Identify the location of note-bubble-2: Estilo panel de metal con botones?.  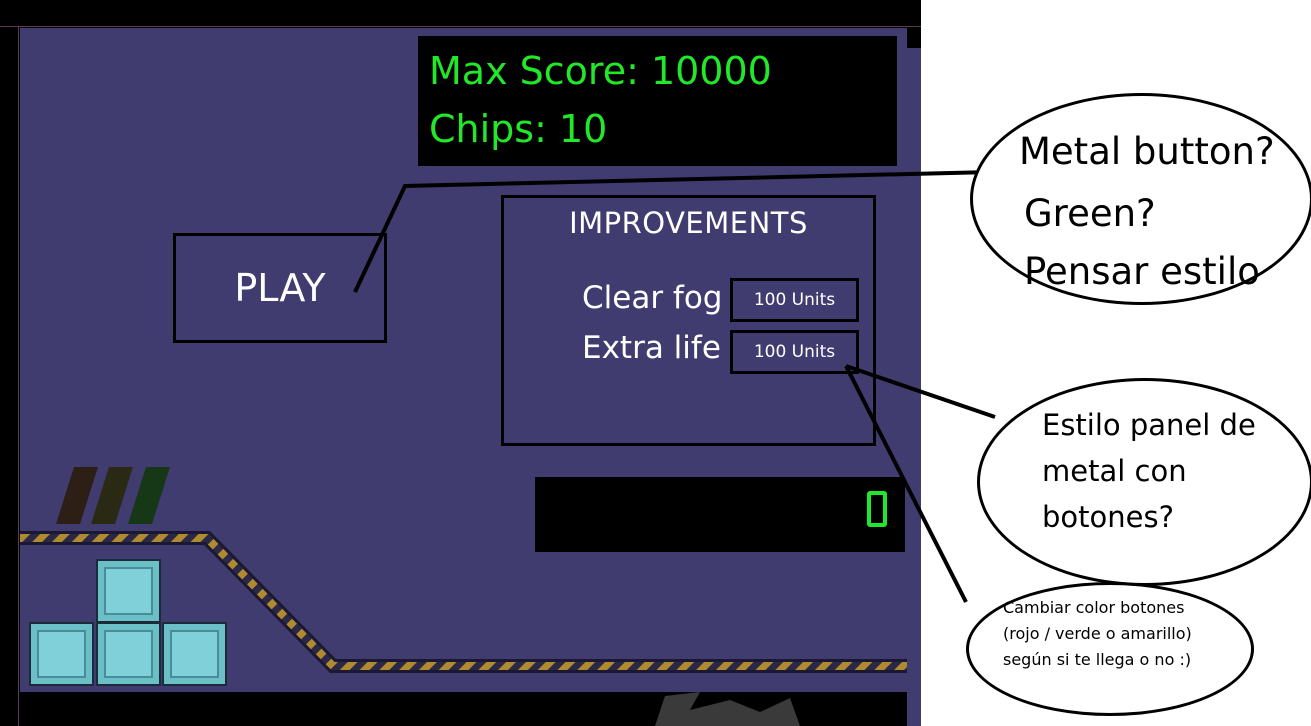
(1144, 482).